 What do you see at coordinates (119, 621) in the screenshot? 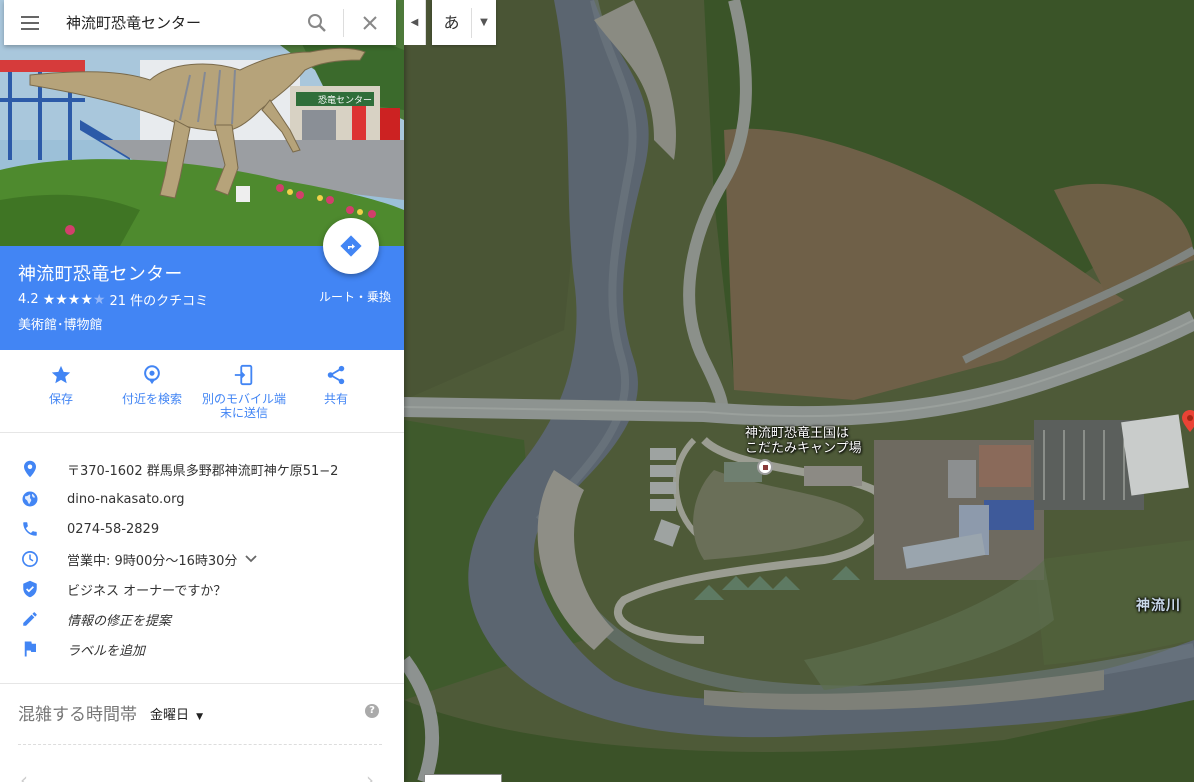
I see `suggest-edit-text: 情報の修正を提案` at bounding box center [119, 621].